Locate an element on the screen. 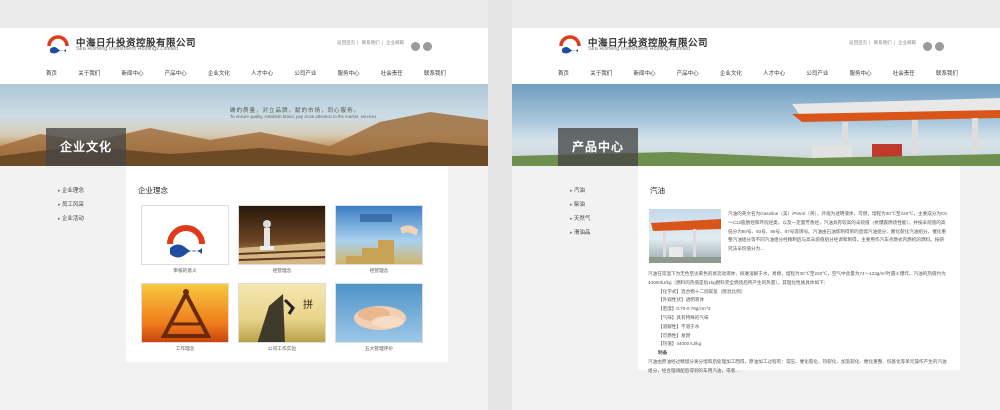 This screenshot has width=1000, height=410. side-nav: 企业理念 员工风采 企业活动 is located at coordinates (71, 205).